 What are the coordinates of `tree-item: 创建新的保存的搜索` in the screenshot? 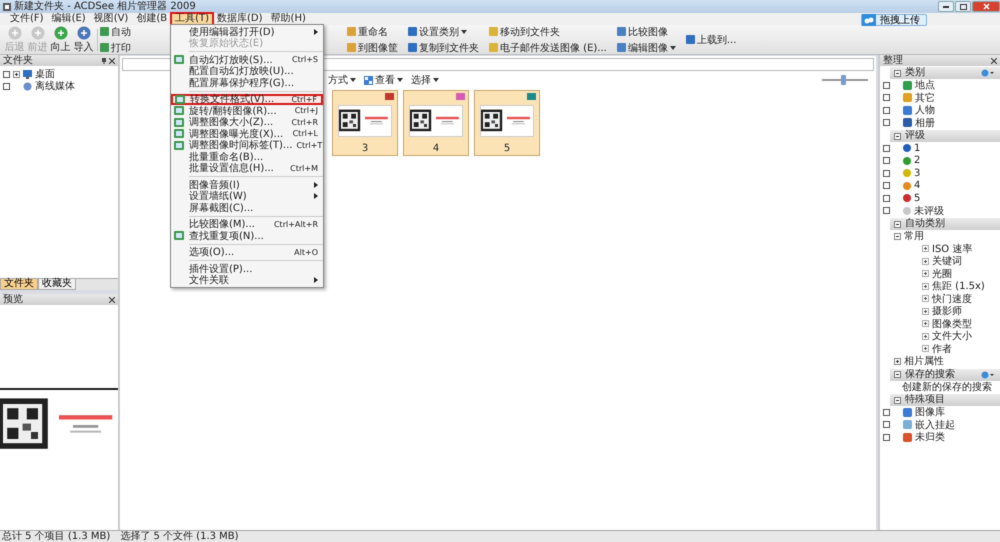 It's located at (947, 387).